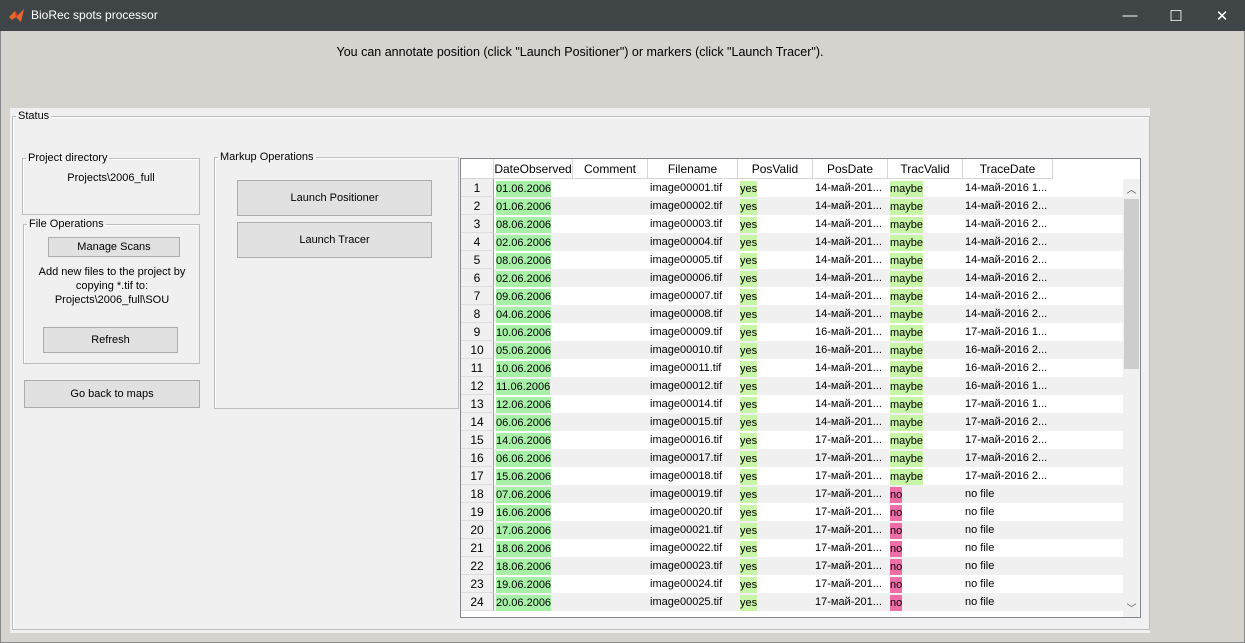  I want to click on table-cell: 04.06.2006, so click(533, 314).